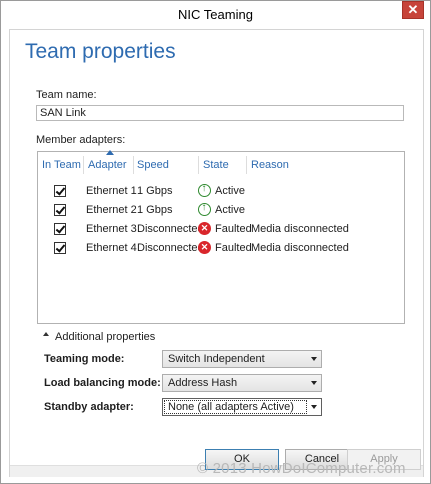 This screenshot has width=431, height=484. I want to click on column-header-speed: Speed, so click(153, 165).